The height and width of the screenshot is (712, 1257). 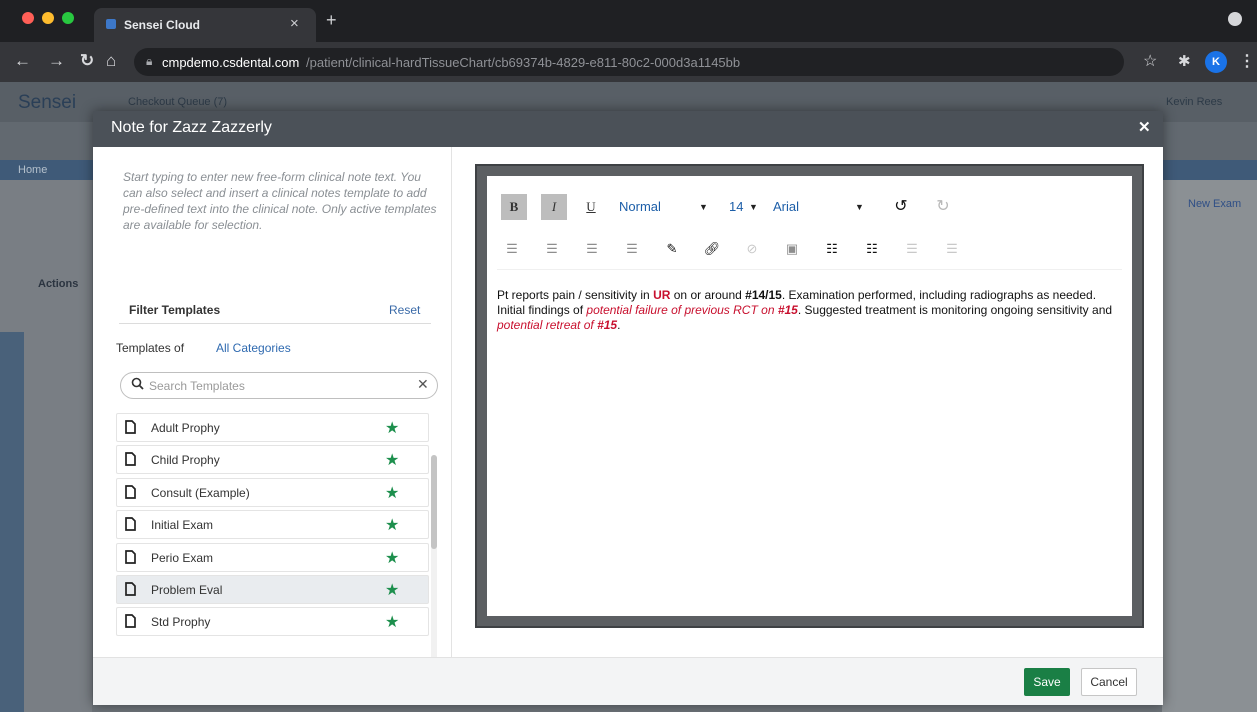 I want to click on image-icon: ▣, so click(x=792, y=249).